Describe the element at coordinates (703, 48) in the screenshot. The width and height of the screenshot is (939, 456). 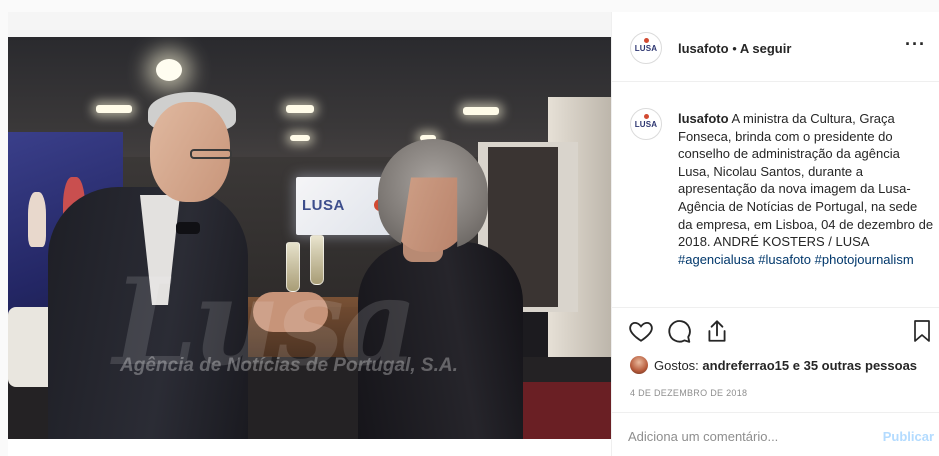
I see `username-link: lusafoto` at that location.